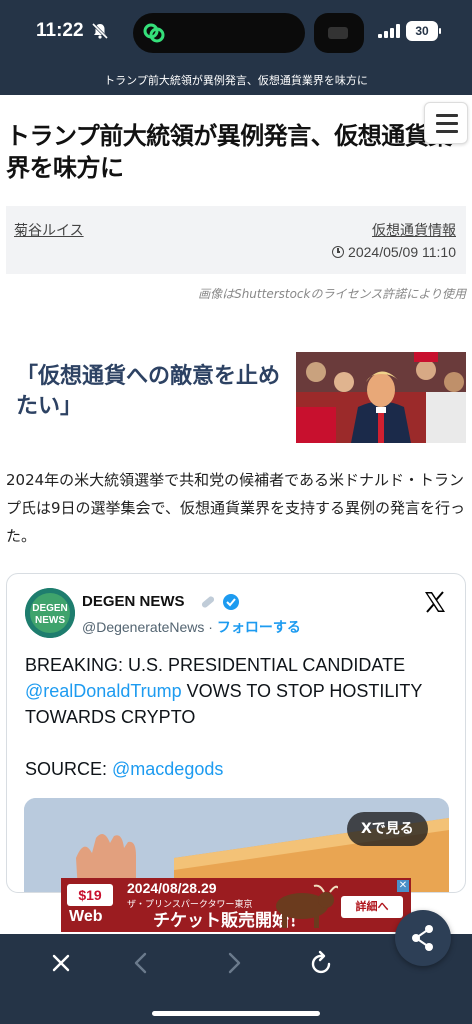 This screenshot has height=1024, width=472. What do you see at coordinates (234, 963) in the screenshot?
I see `forward-arrow-icon` at bounding box center [234, 963].